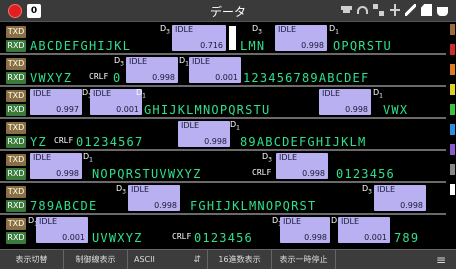 This screenshot has height=269, width=456. Describe the element at coordinates (410, 10) in the screenshot. I see `pen-icon` at that location.